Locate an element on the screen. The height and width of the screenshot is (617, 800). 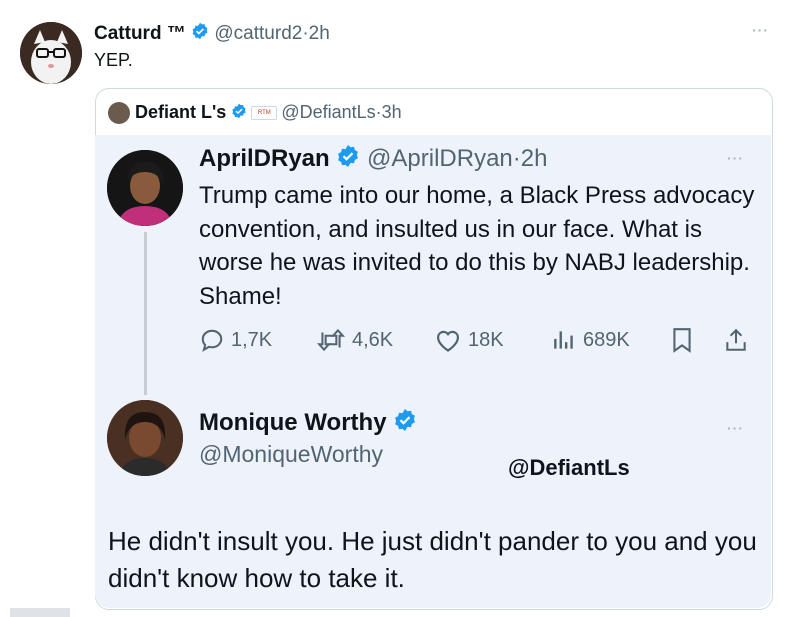
views-action: 689K is located at coordinates (590, 340).